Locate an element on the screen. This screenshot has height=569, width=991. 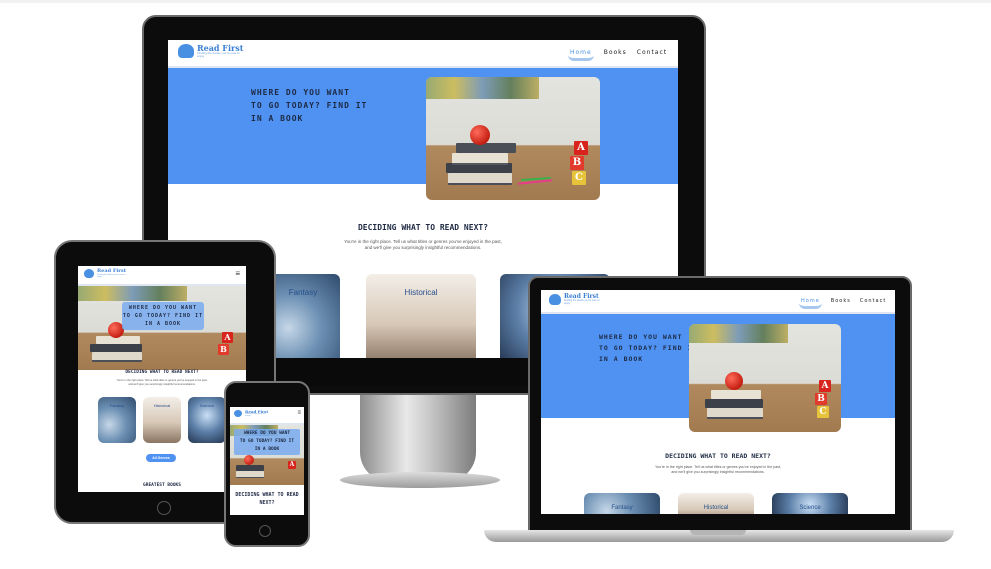
monitor-base is located at coordinates (420, 480).